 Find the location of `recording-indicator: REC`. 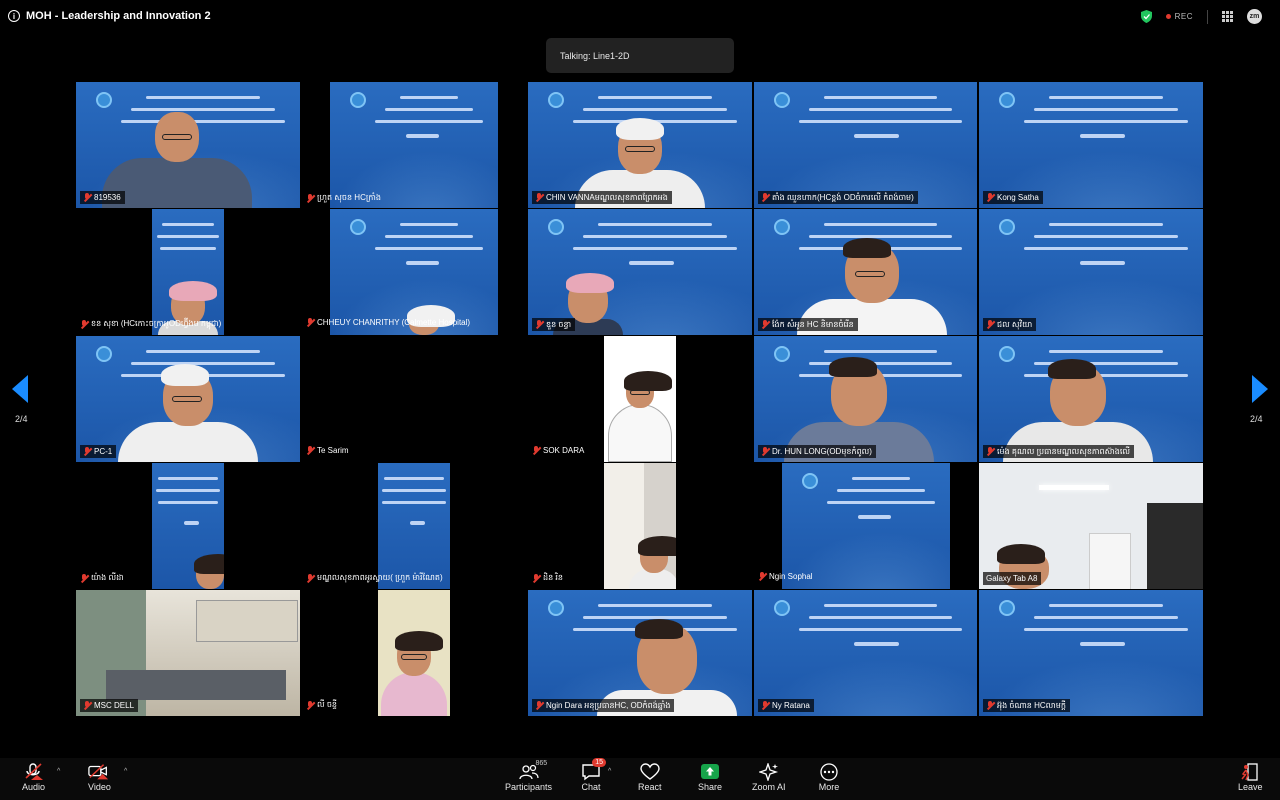

recording-indicator: REC is located at coordinates (1179, 16).